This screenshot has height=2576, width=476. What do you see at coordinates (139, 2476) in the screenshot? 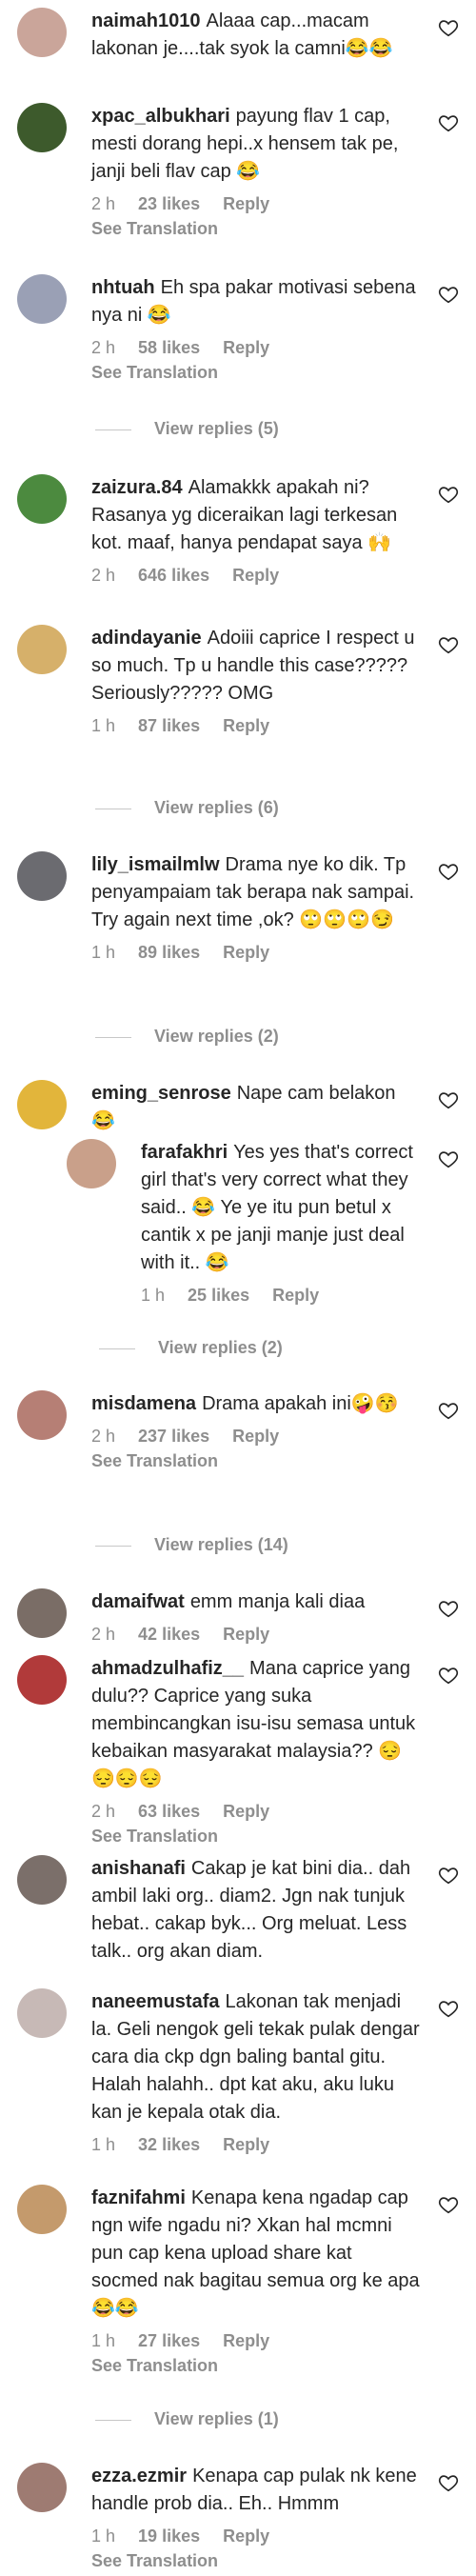
I see `username: ezza.ezmir` at bounding box center [139, 2476].